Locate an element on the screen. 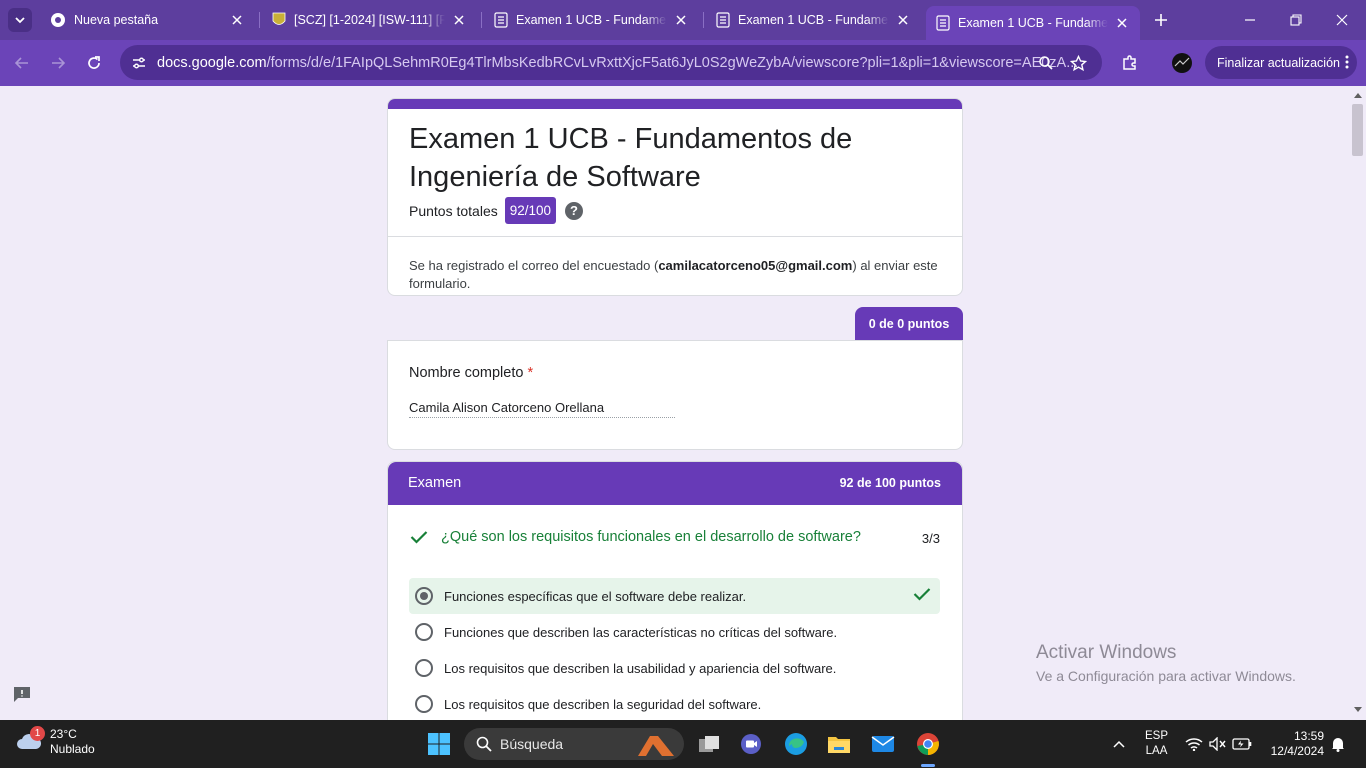 This screenshot has height=768, width=1366. page-scrollbar is located at coordinates (1358, 403).